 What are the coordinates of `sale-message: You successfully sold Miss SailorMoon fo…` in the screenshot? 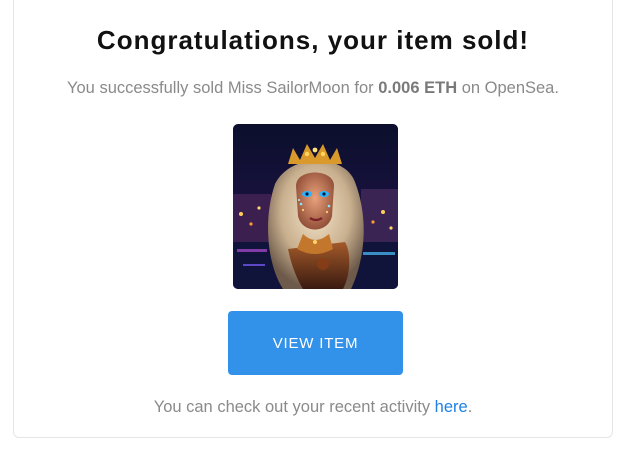 It's located at (313, 88).